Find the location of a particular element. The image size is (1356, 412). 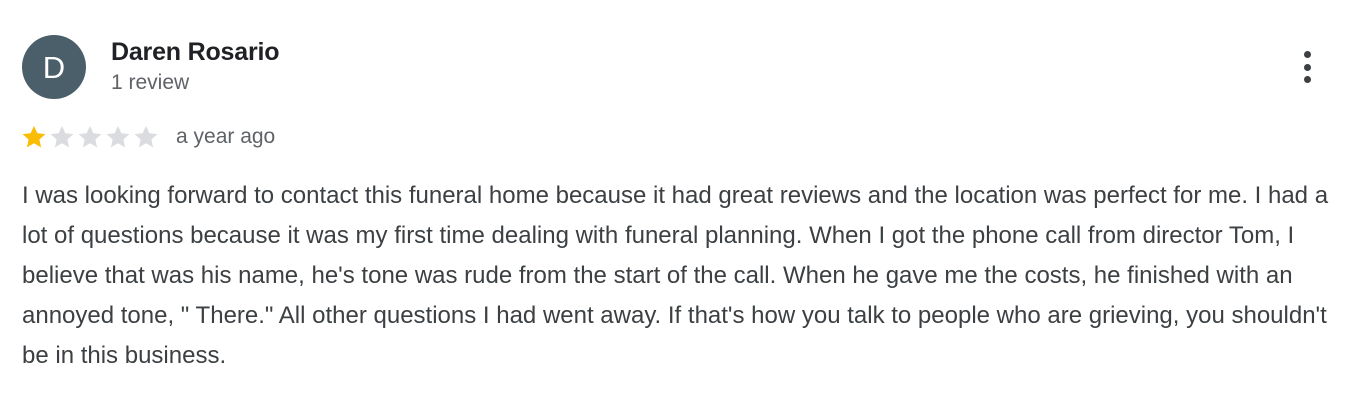

author-name: Daren Rosario is located at coordinates (195, 52).